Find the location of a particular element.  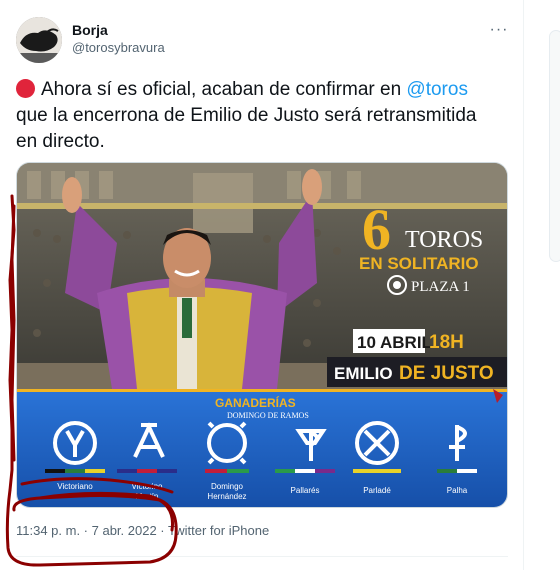

divider is located at coordinates (262, 556).